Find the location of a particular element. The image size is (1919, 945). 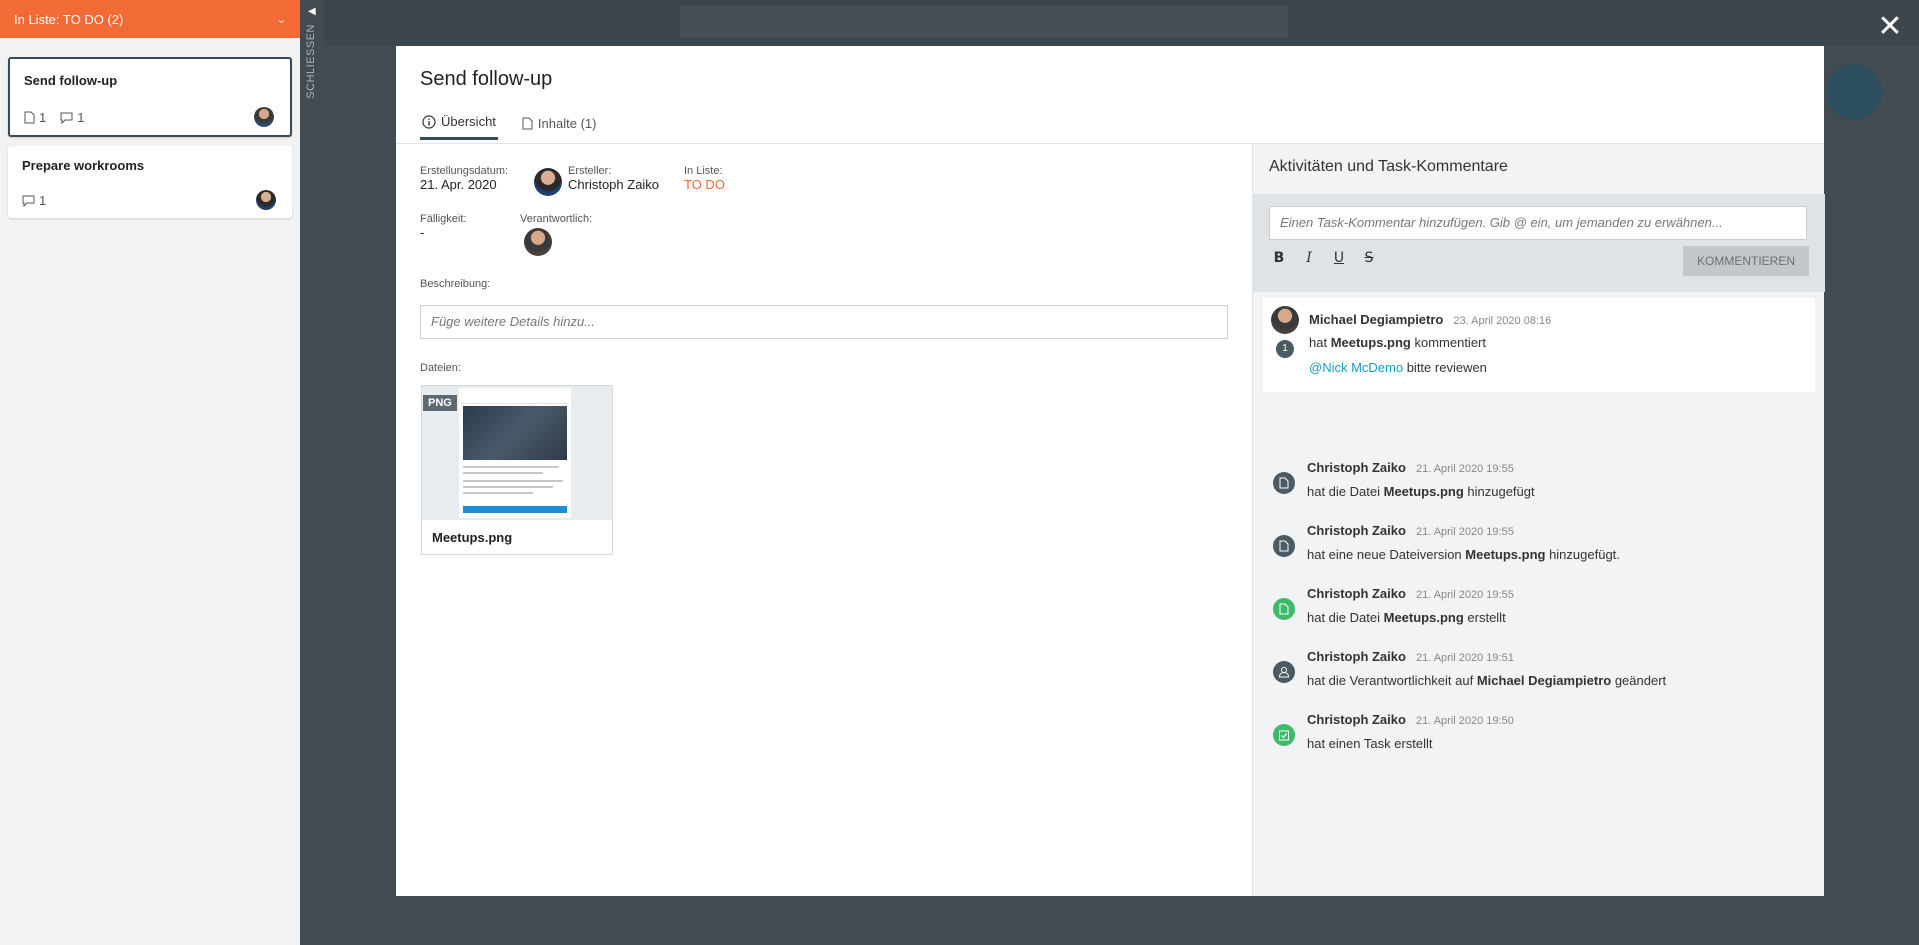

creation-date-field: Erstellungsdatum: 21. Apr. 2020 is located at coordinates (464, 178).